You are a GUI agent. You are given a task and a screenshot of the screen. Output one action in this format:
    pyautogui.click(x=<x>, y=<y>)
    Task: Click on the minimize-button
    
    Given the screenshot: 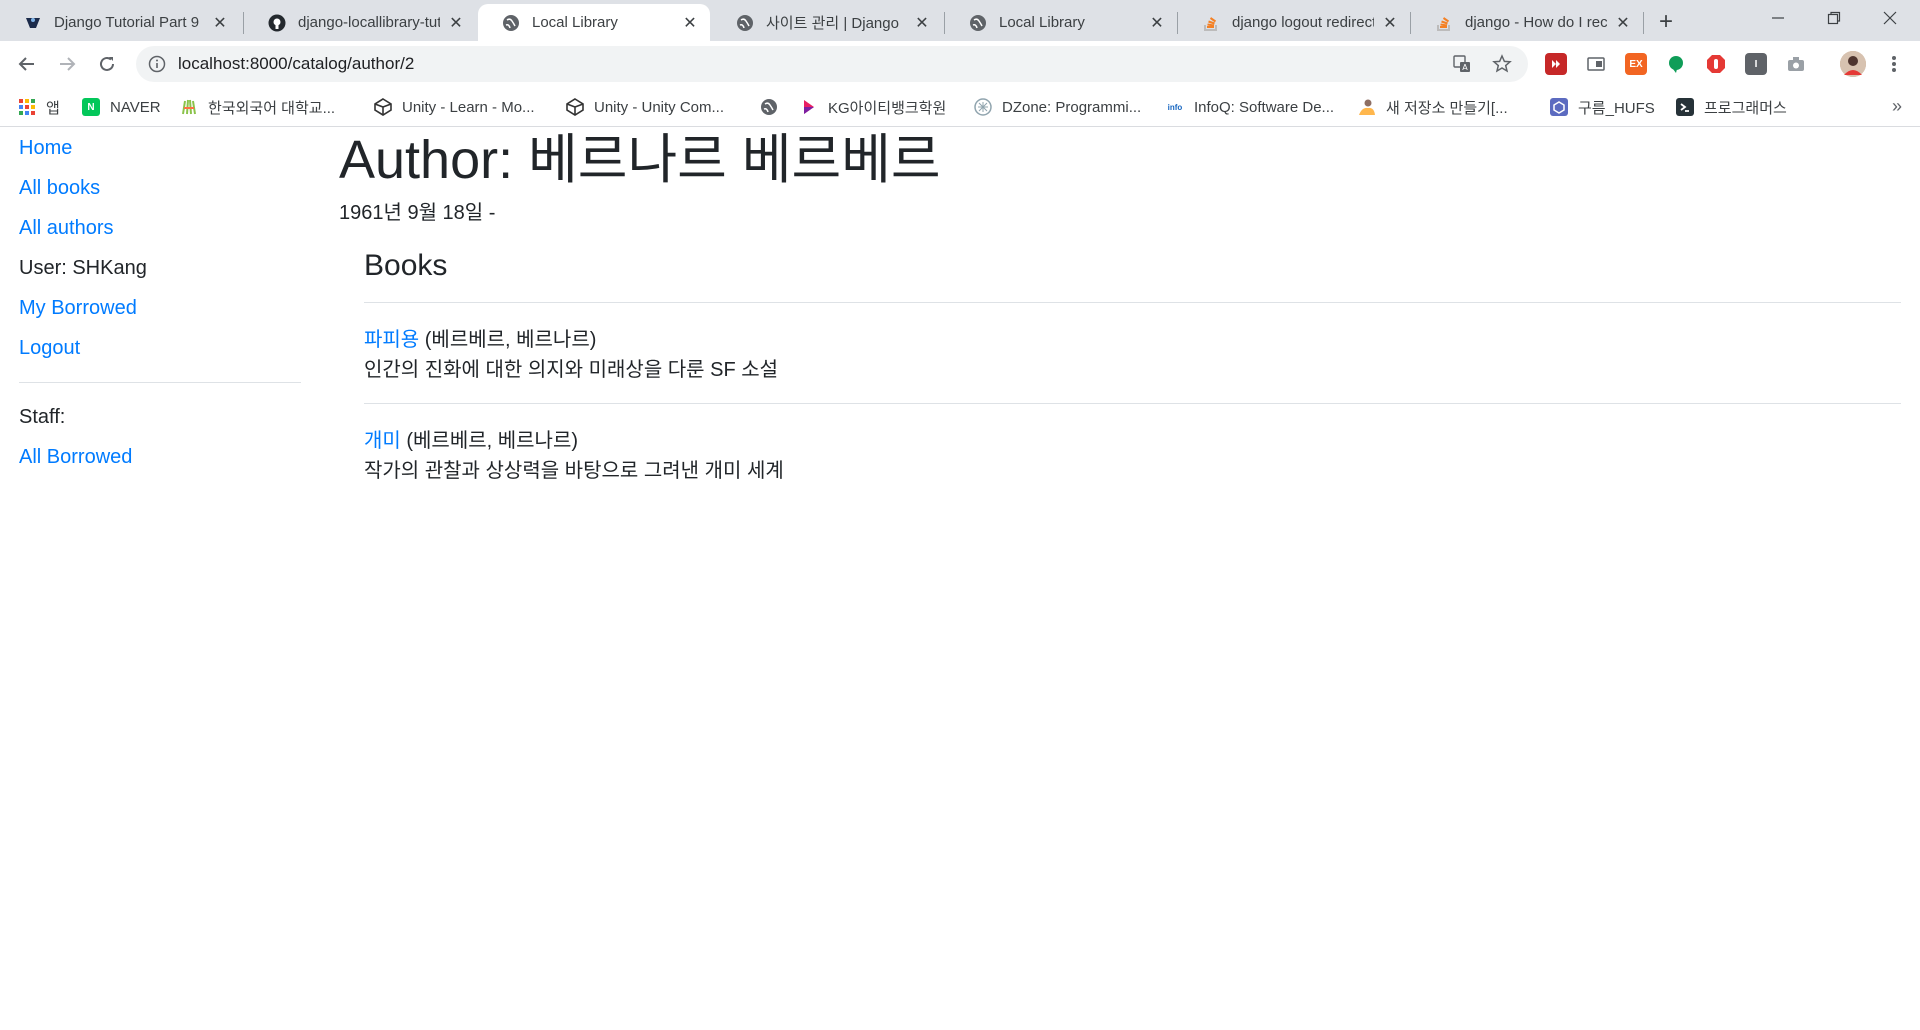 What is the action you would take?
    pyautogui.click(x=1778, y=18)
    